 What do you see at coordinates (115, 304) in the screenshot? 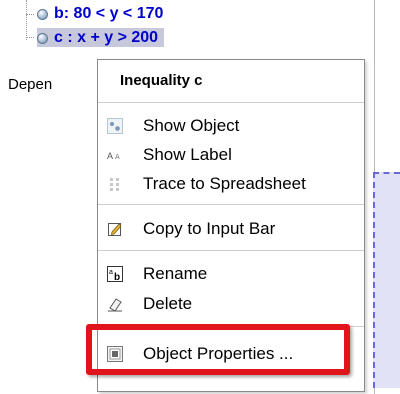
I see `delete-icon` at bounding box center [115, 304].